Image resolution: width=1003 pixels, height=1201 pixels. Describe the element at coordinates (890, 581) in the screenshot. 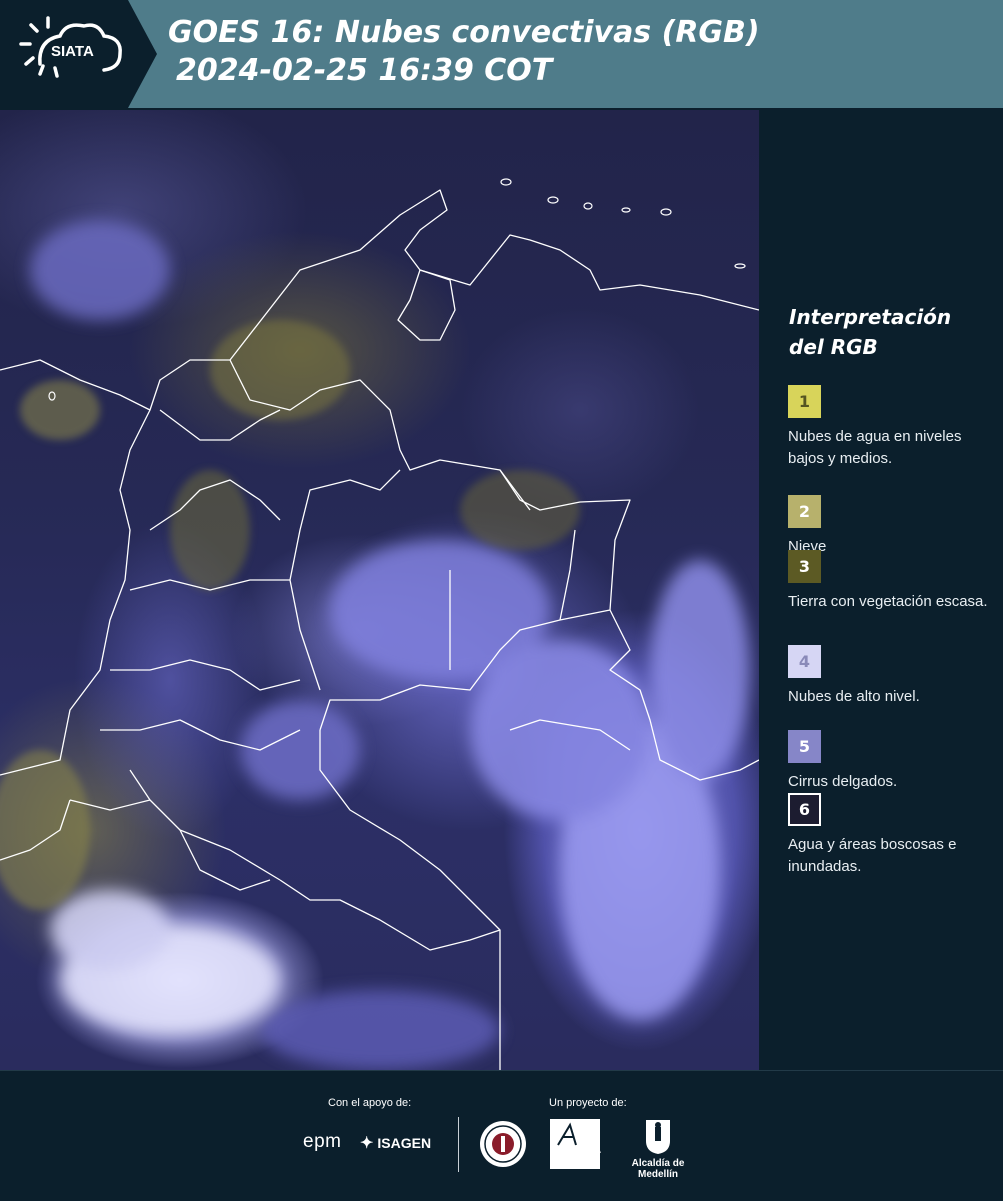

I see `legend-item: 3 Tierra con vegetación escasa.` at that location.